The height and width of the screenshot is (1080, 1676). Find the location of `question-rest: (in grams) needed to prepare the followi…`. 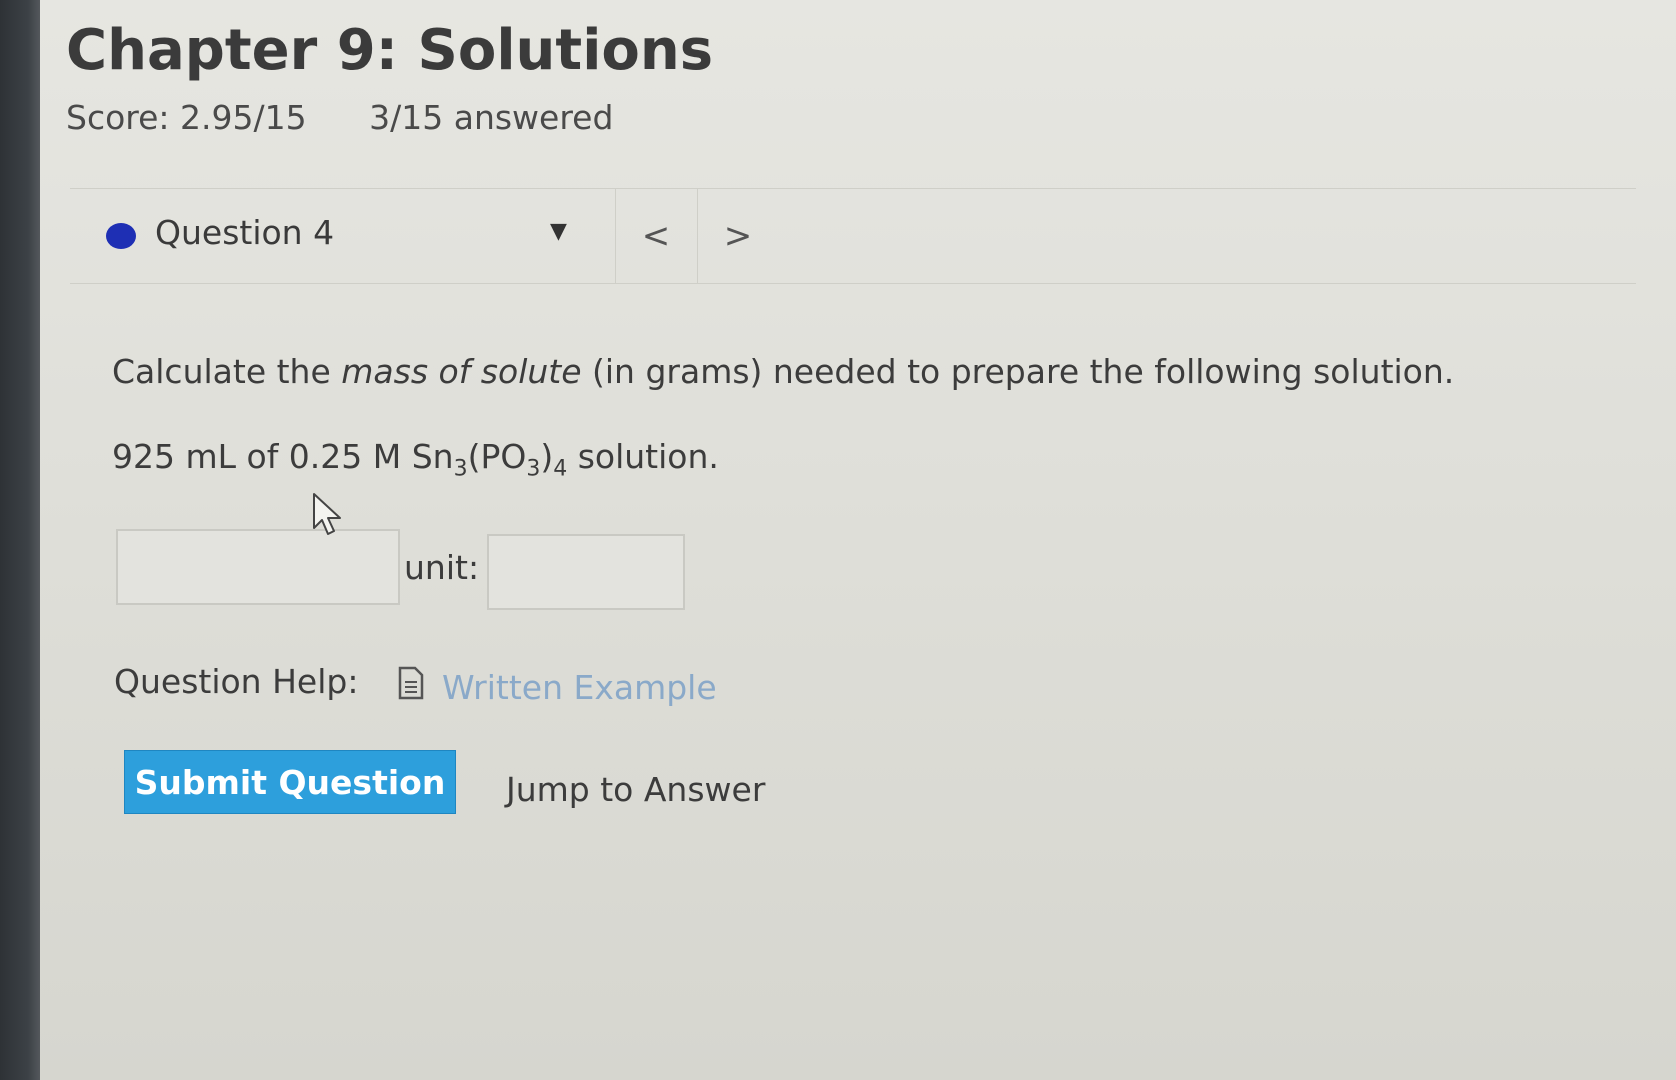

question-rest: (in grams) needed to prepare the followi… is located at coordinates (1018, 371).